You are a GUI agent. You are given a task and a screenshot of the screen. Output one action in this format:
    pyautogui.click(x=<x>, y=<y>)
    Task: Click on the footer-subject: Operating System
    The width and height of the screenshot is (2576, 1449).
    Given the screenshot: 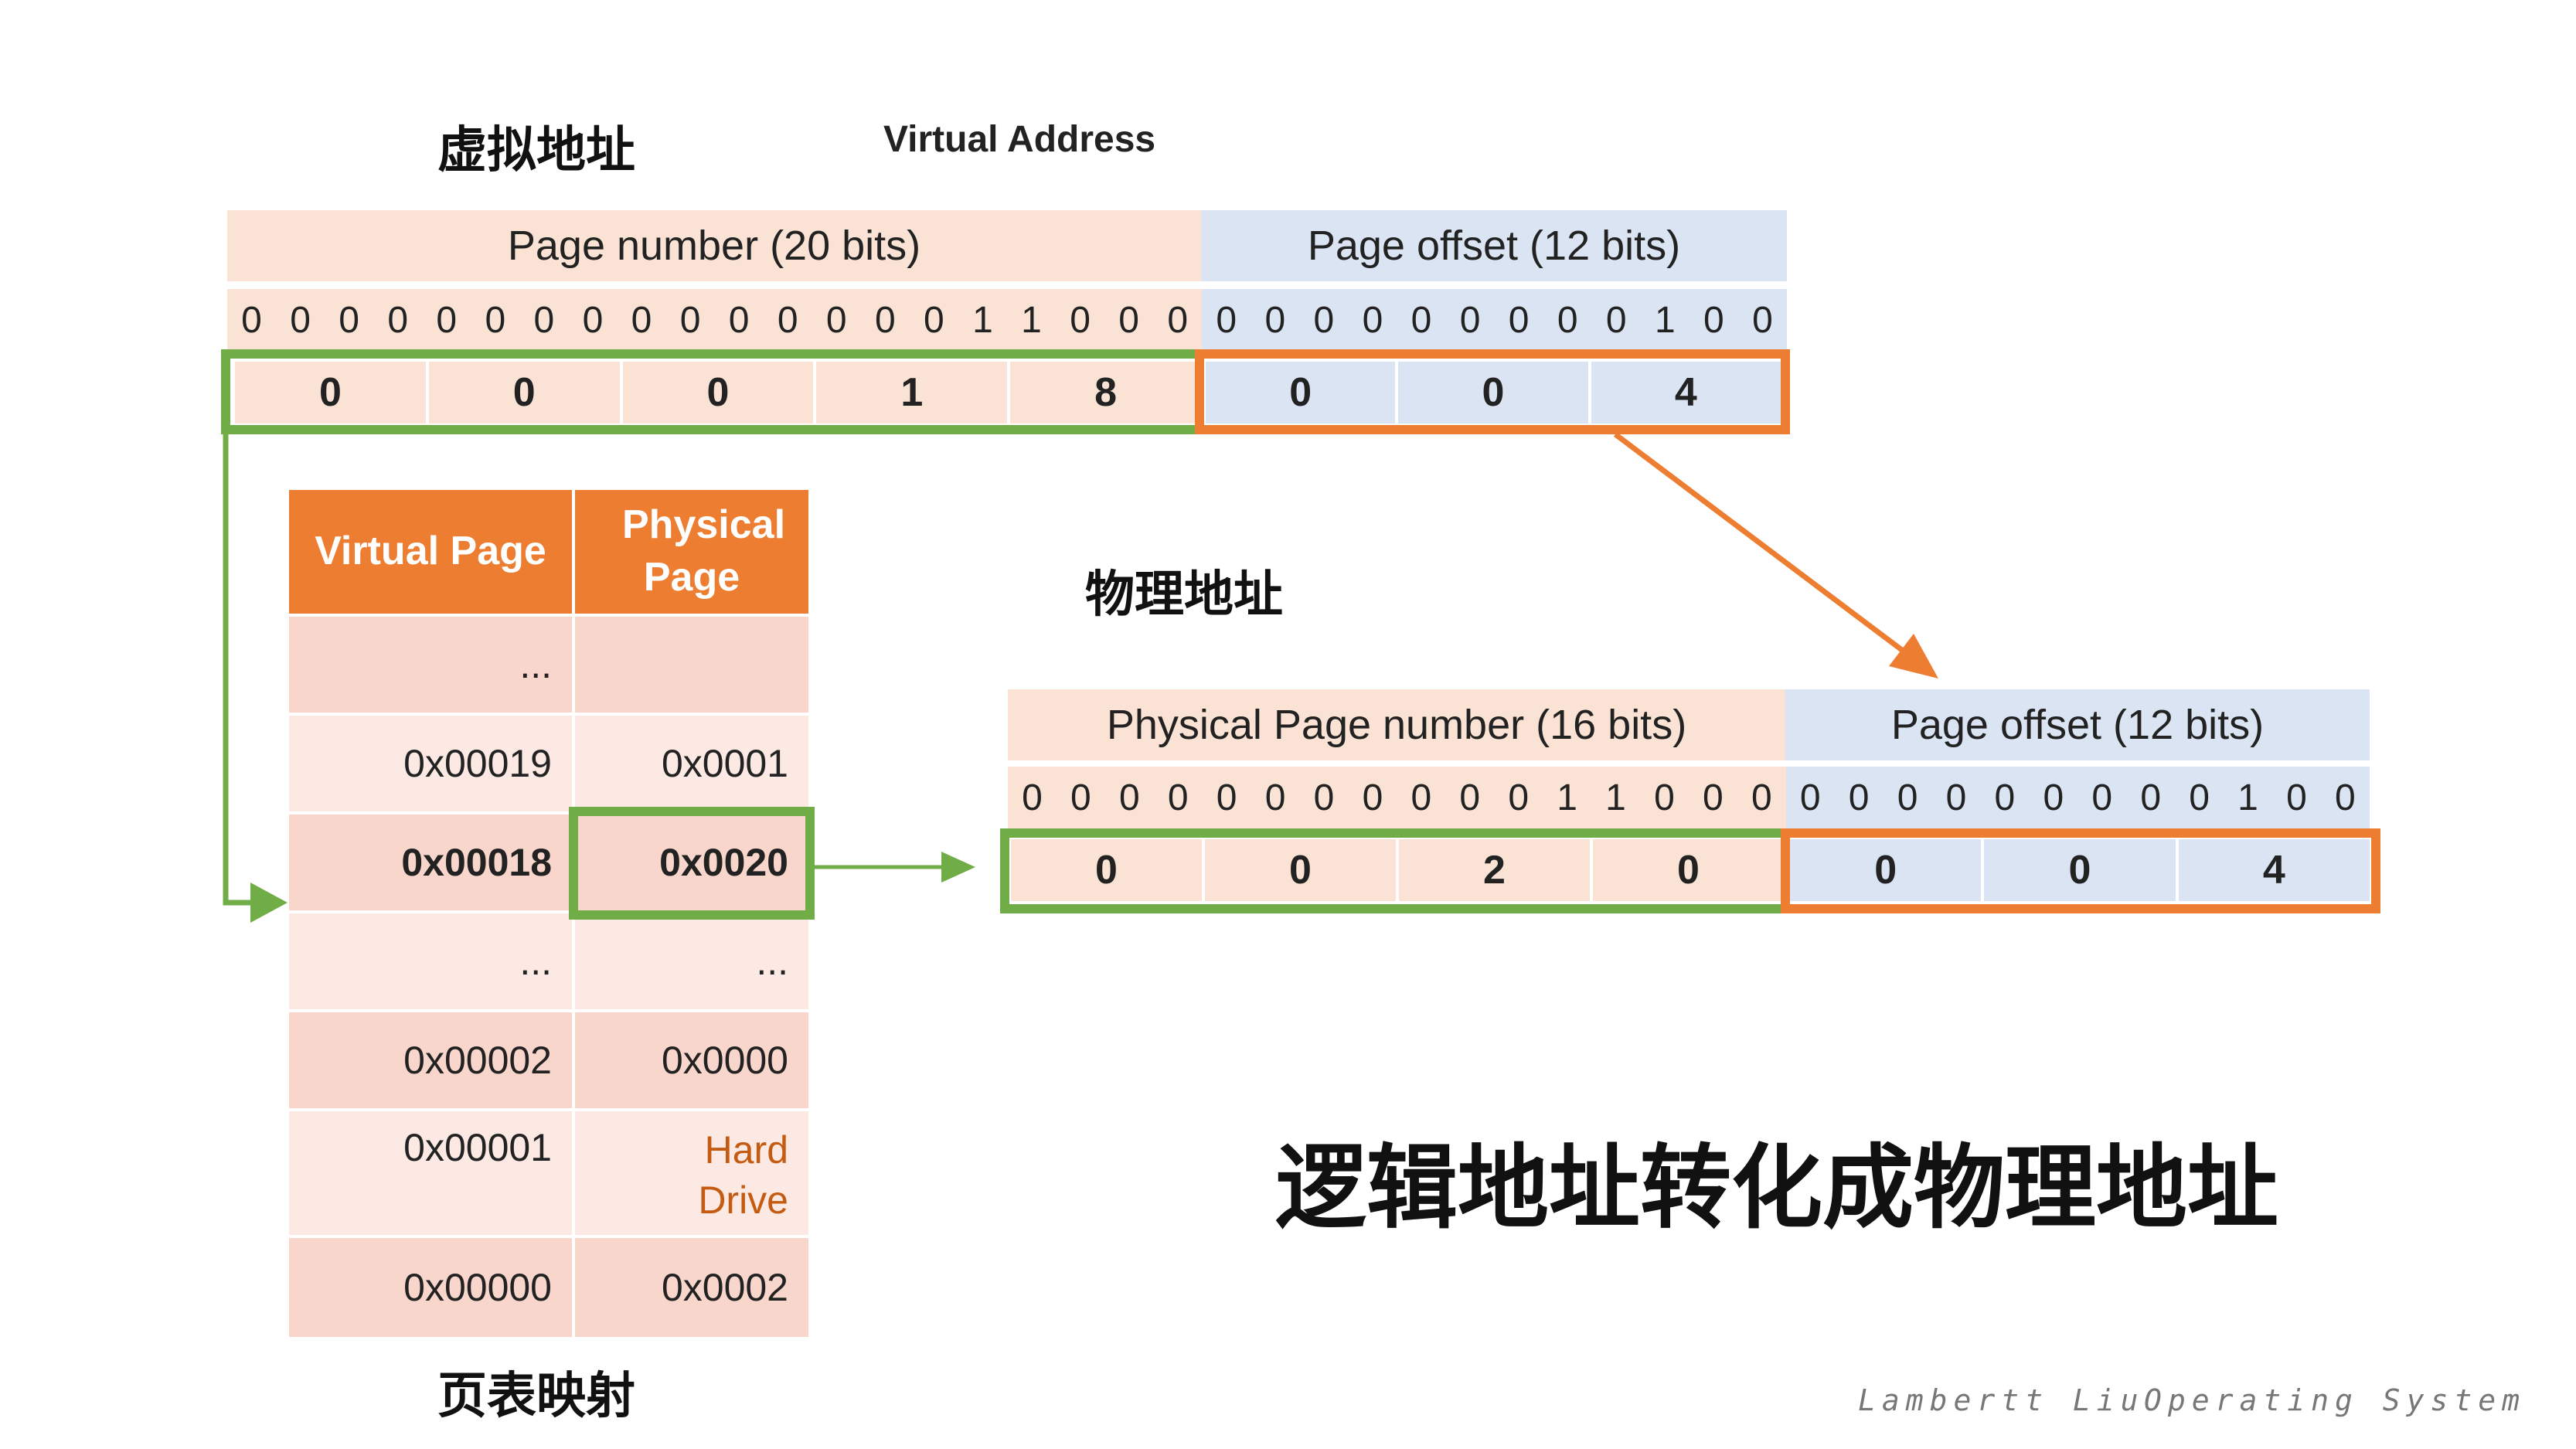 What is the action you would take?
    pyautogui.click(x=2335, y=1400)
    